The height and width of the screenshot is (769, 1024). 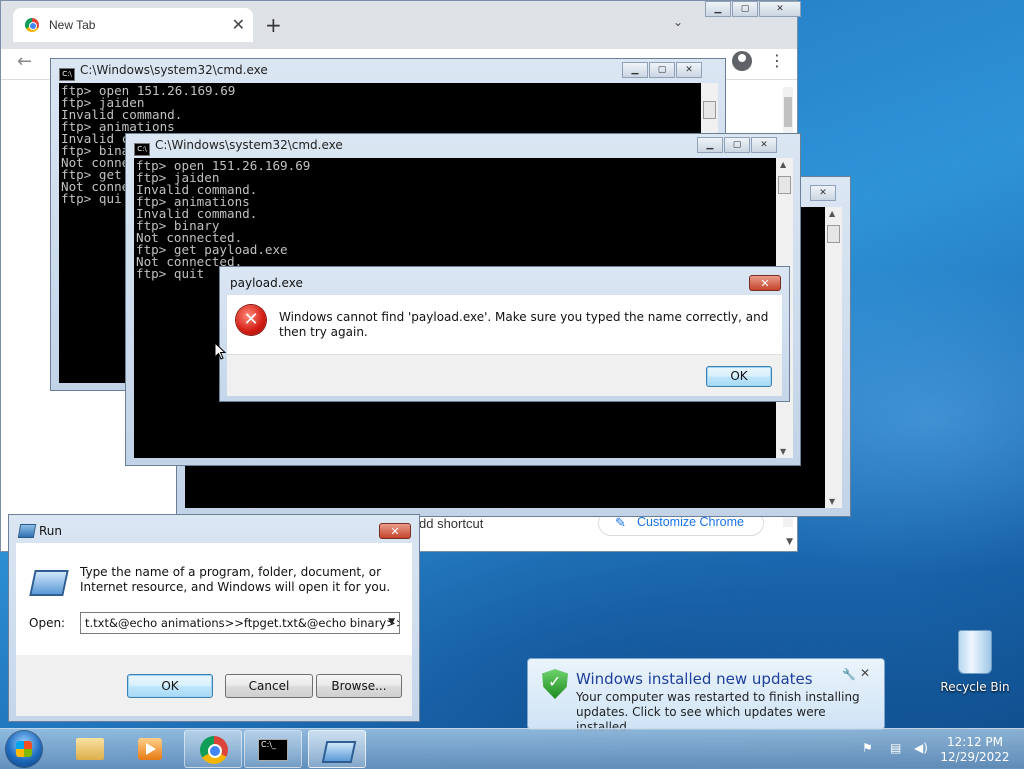 What do you see at coordinates (27, 531) in the screenshot?
I see `run-title-icon` at bounding box center [27, 531].